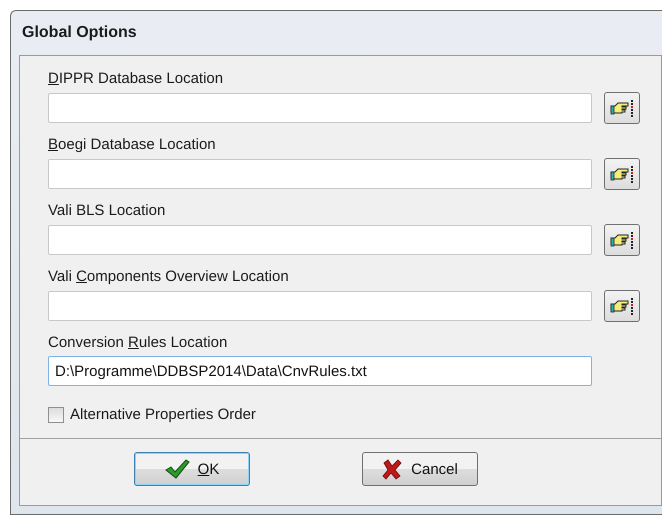 The image size is (662, 517). I want to click on ok-button: OK, so click(192, 469).